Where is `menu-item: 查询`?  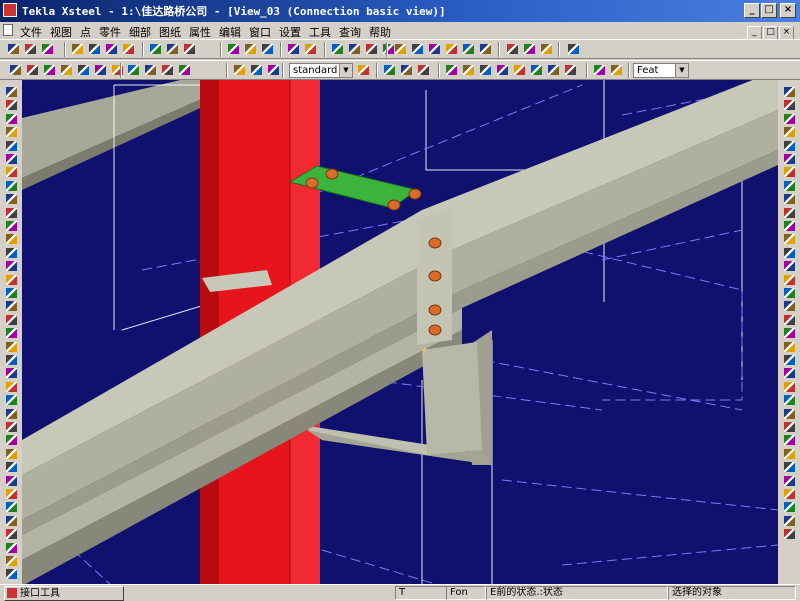 menu-item: 查询 is located at coordinates (350, 32).